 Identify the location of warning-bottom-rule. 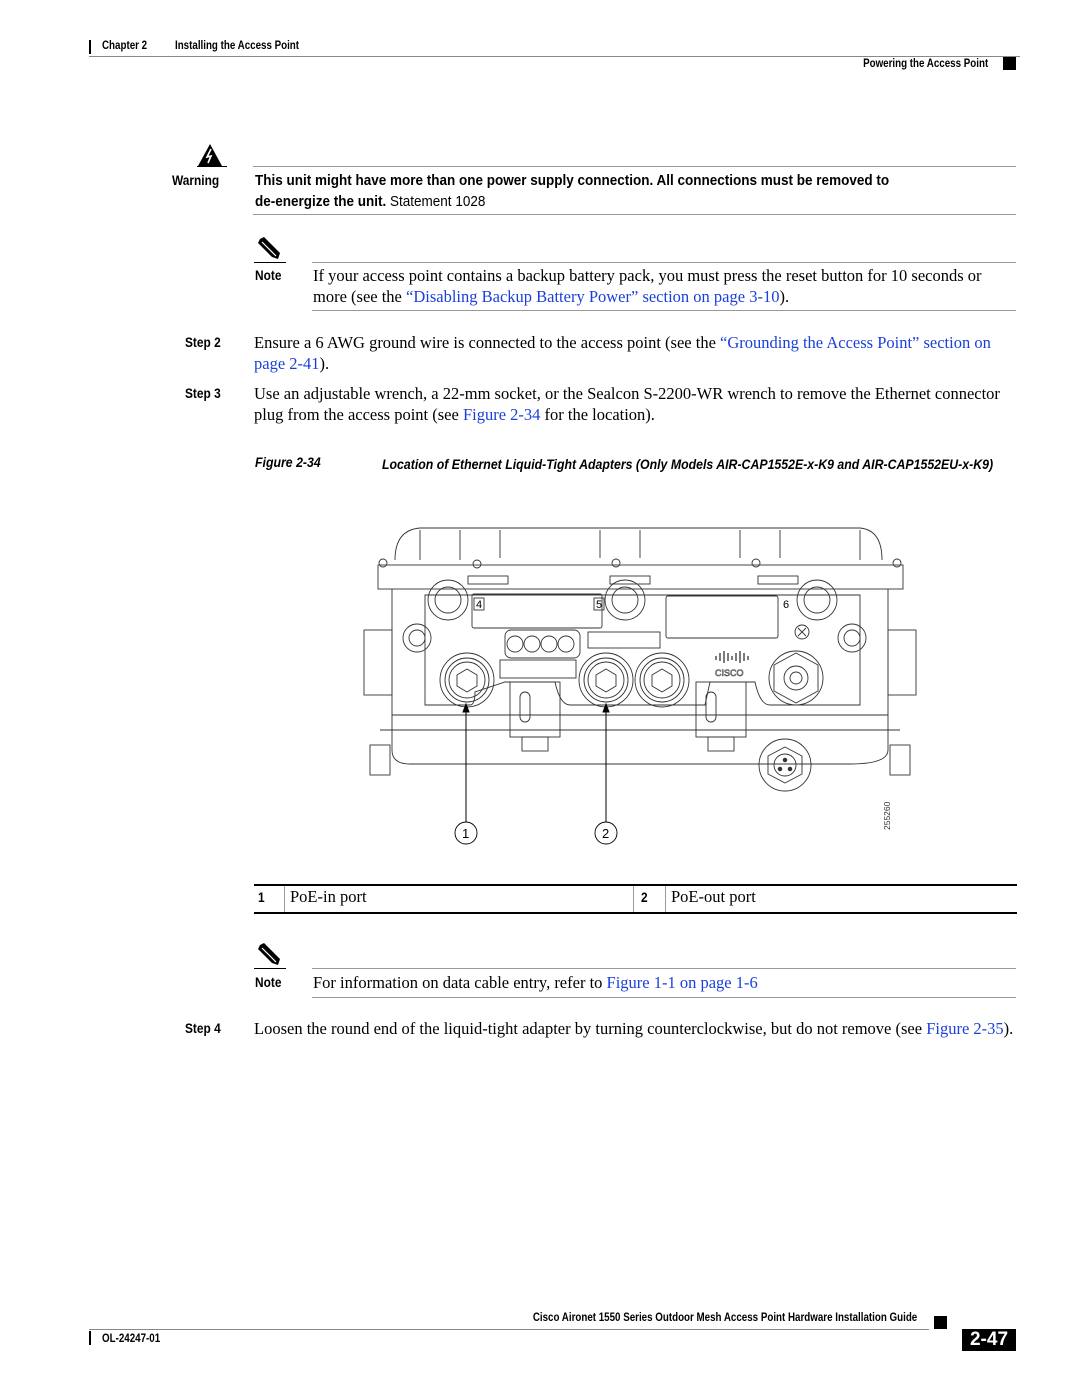
(634, 214).